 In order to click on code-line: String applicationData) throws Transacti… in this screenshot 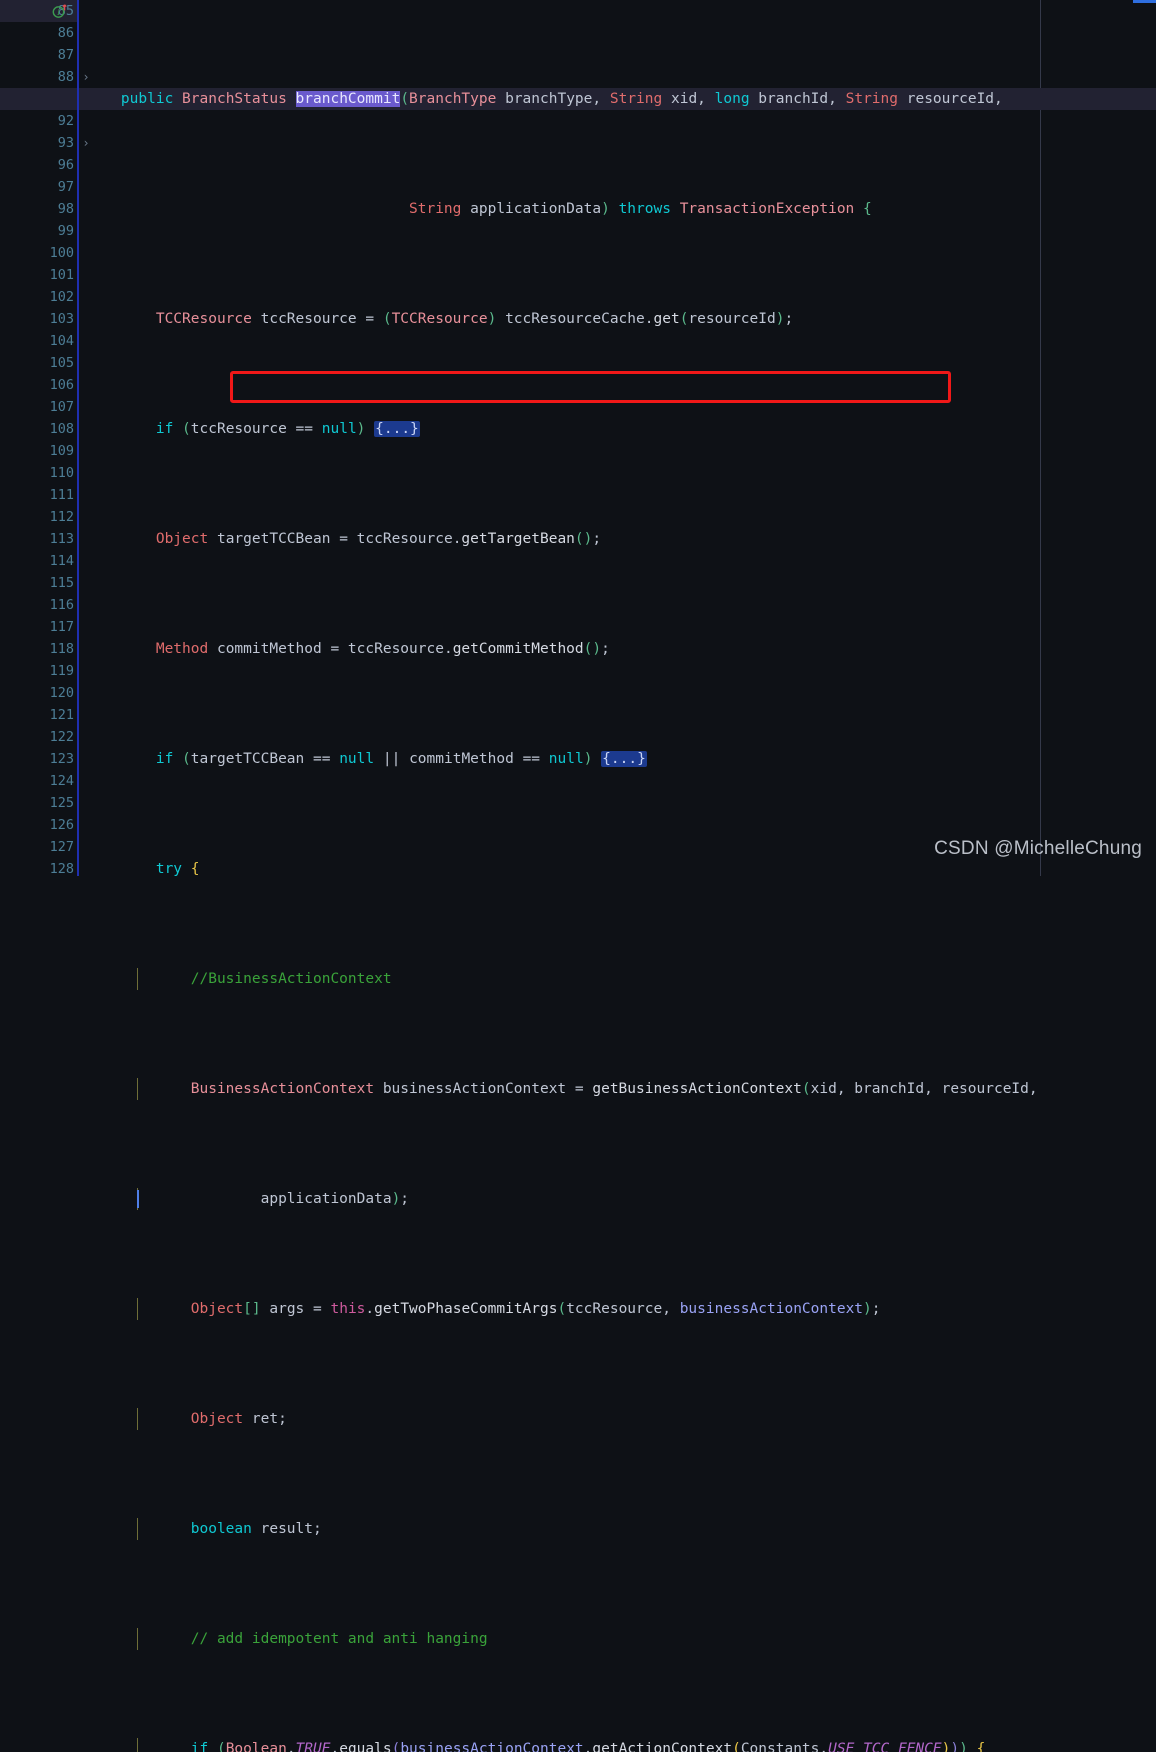, I will do `click(621, 209)`.